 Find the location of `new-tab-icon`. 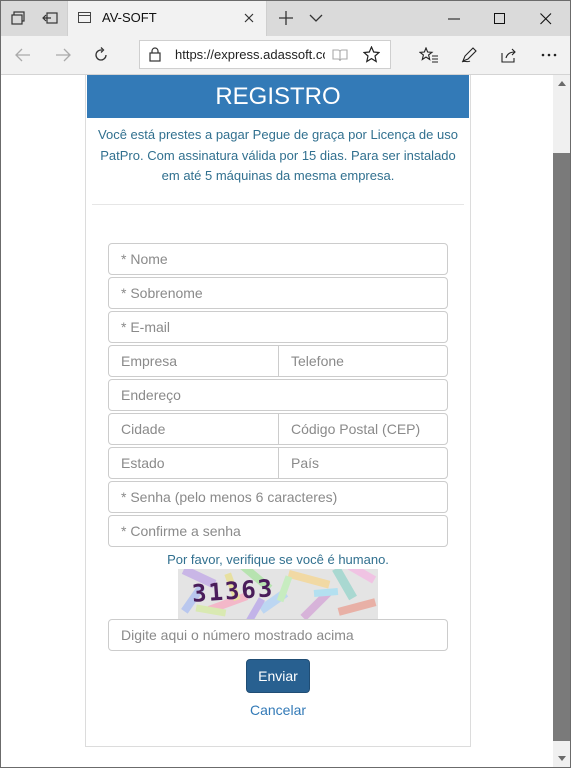

new-tab-icon is located at coordinates (286, 18).